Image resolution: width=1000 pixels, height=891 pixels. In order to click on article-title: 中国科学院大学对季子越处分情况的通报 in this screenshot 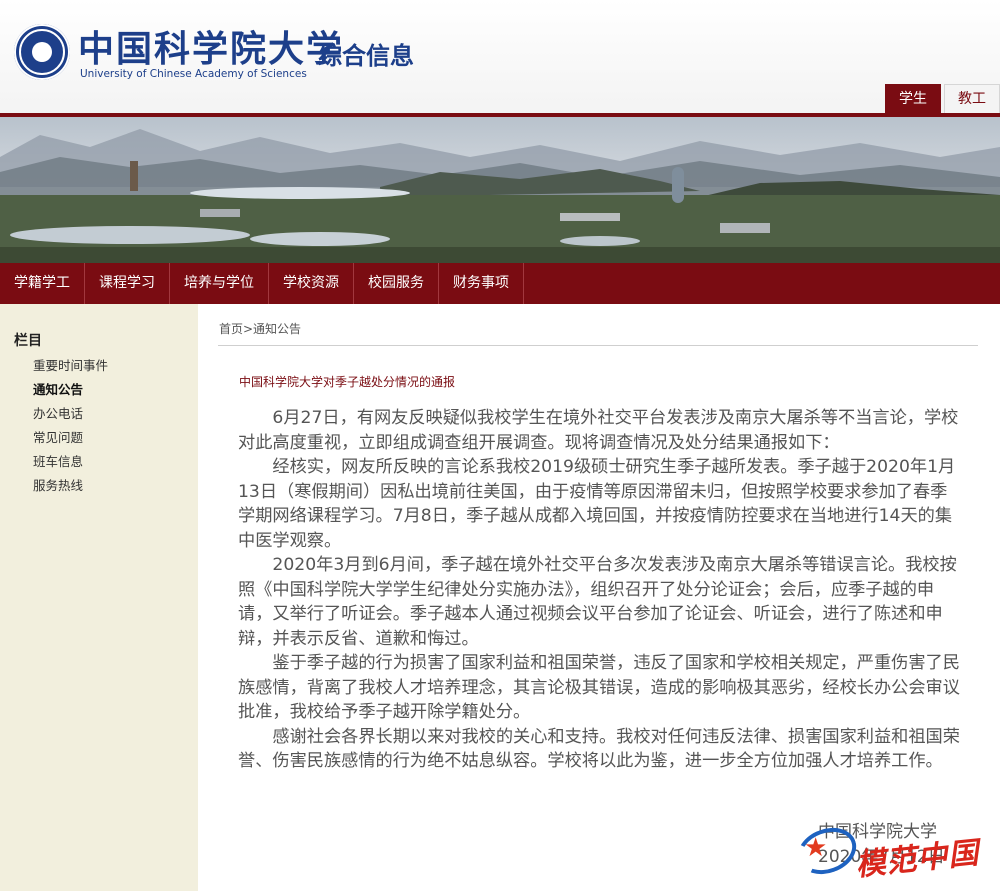, I will do `click(347, 382)`.